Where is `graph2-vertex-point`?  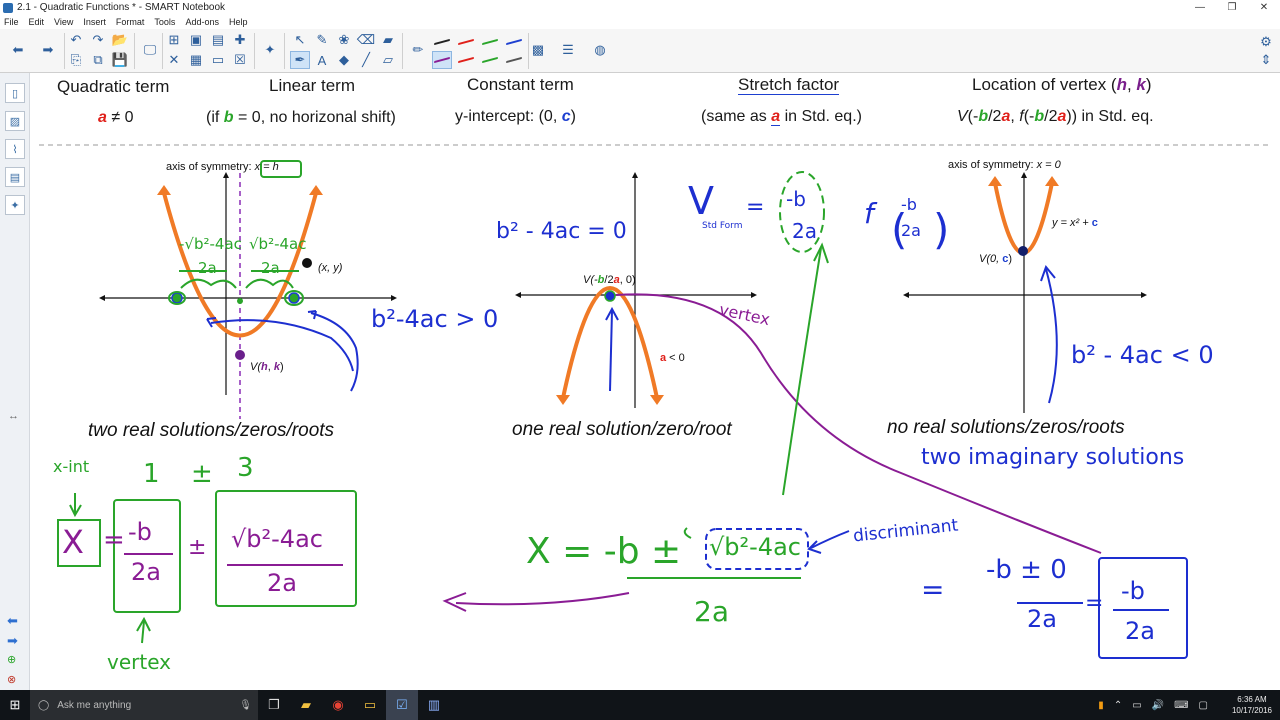 graph2-vertex-point is located at coordinates (610, 296).